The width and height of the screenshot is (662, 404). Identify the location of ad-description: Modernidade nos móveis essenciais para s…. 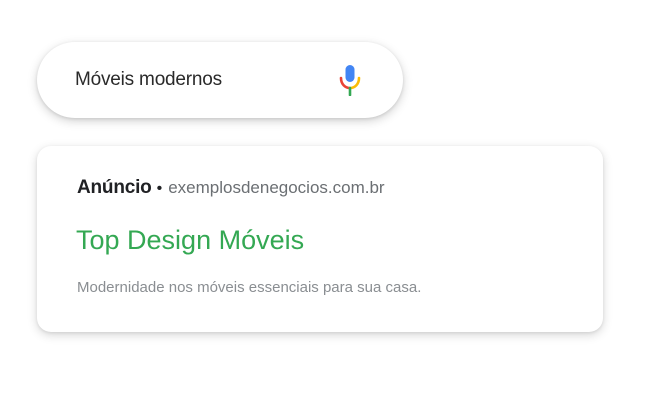
(249, 287).